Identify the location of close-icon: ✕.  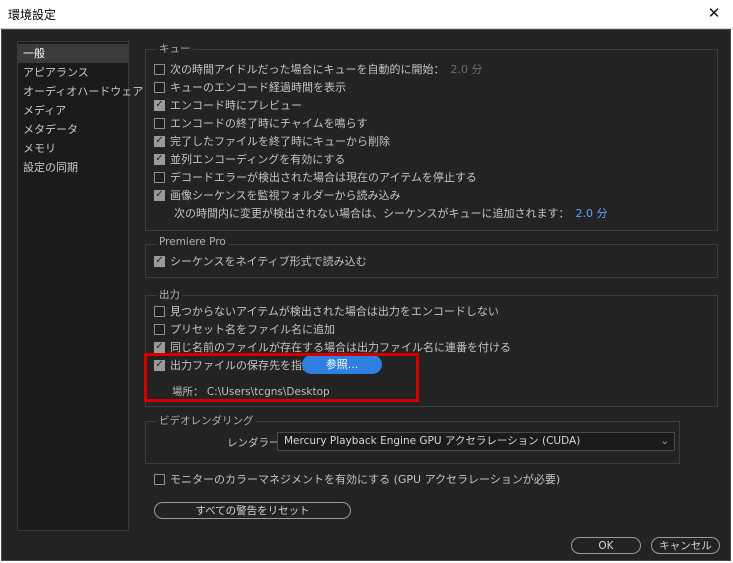
(714, 13).